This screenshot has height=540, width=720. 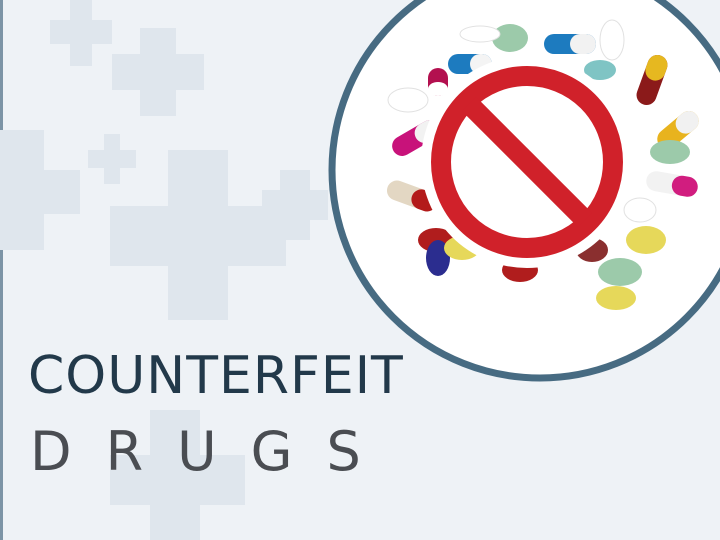 What do you see at coordinates (216, 376) in the screenshot?
I see `title-counterfeit: COUNTERFEIT` at bounding box center [216, 376].